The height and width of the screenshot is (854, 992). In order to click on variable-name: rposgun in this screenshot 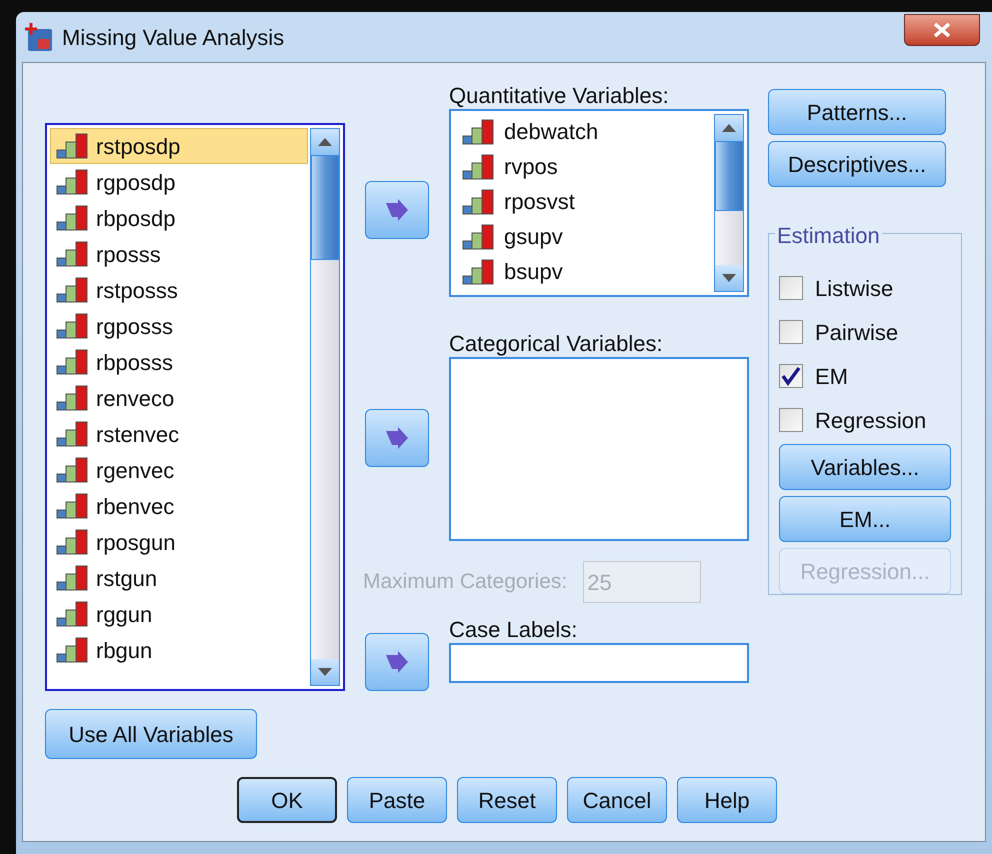, I will do `click(136, 542)`.